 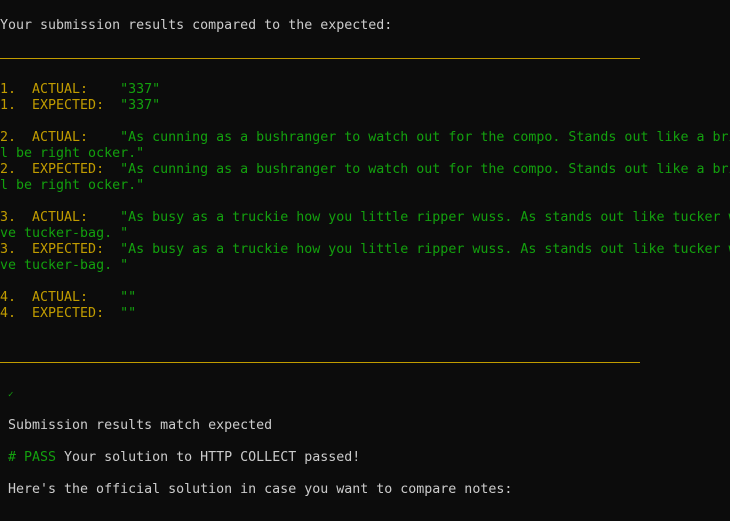 I want to click on result-4-expected-label: 4. EXPECTED:, so click(x=60, y=313).